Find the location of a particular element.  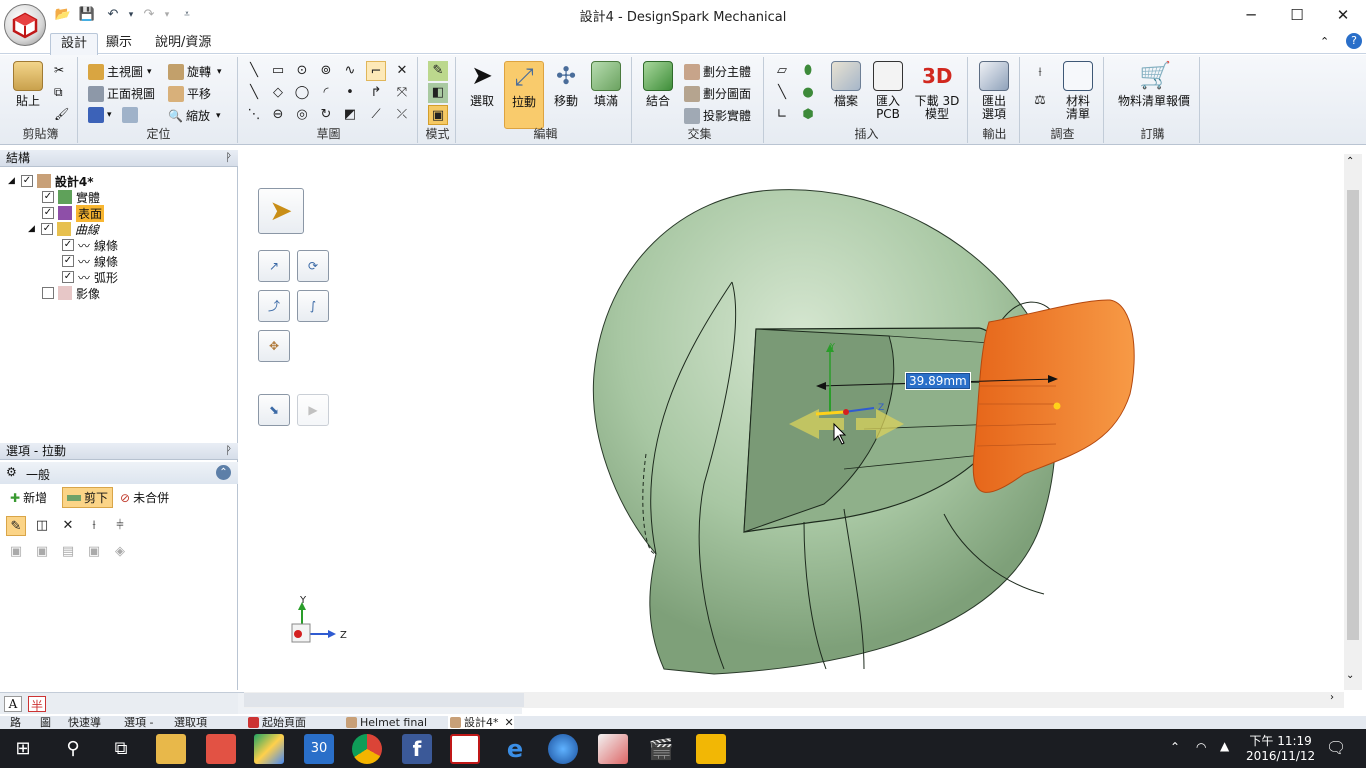

paint-icon is located at coordinates (613, 749).